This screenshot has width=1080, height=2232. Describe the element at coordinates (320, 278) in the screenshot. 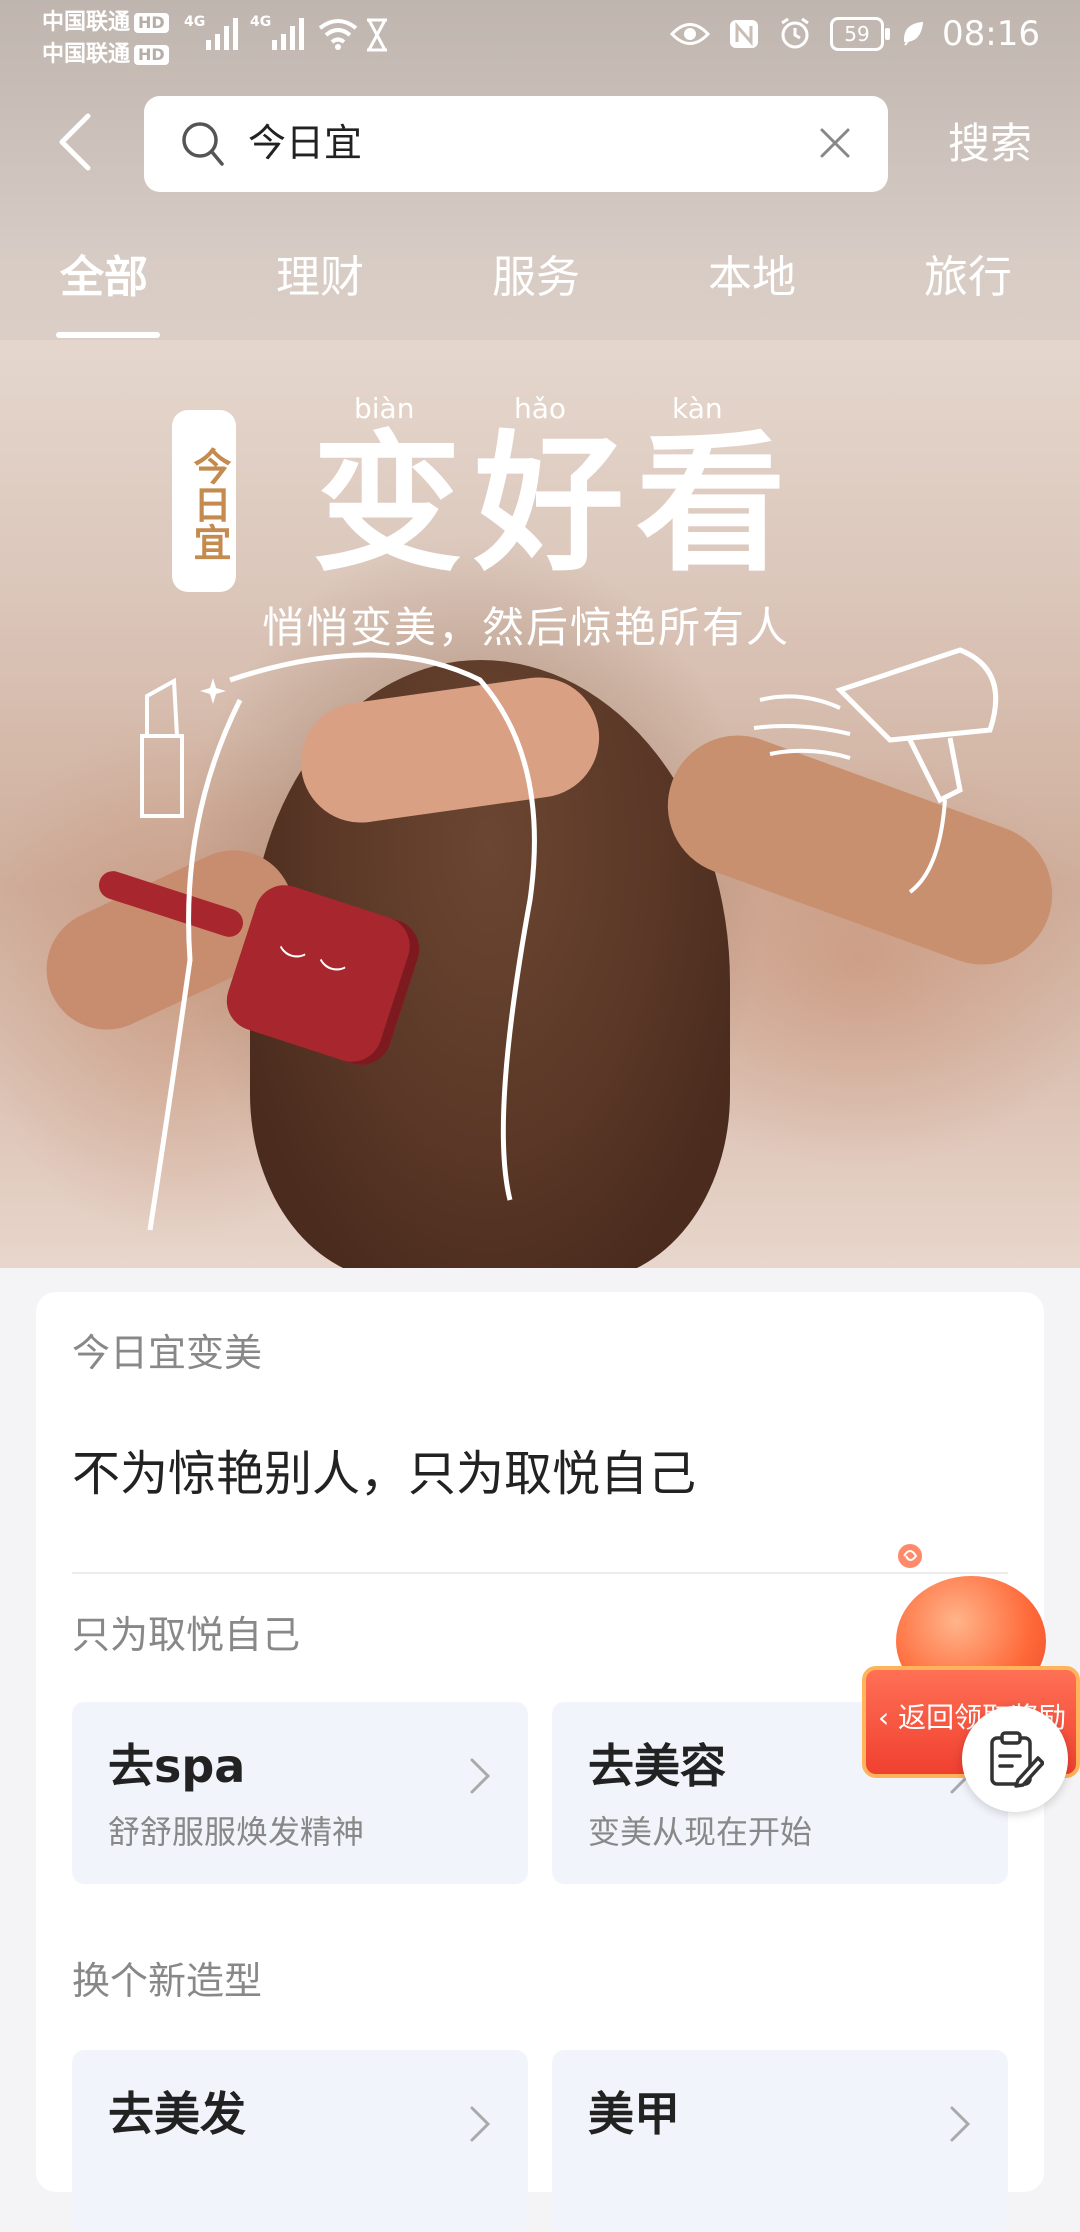

I see `tab-finance: 理财` at that location.